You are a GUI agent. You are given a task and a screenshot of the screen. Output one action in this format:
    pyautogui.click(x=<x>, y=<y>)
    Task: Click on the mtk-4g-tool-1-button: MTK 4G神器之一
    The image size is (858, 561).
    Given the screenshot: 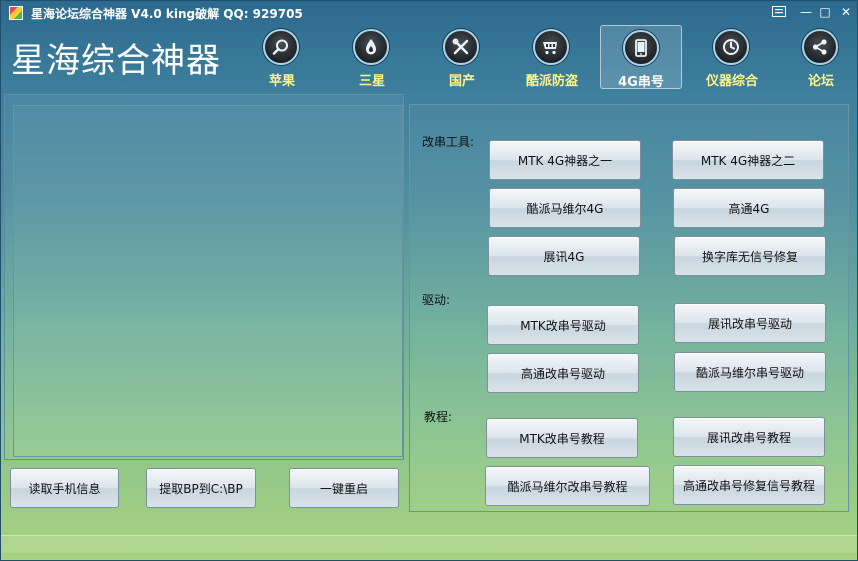 What is the action you would take?
    pyautogui.click(x=565, y=160)
    